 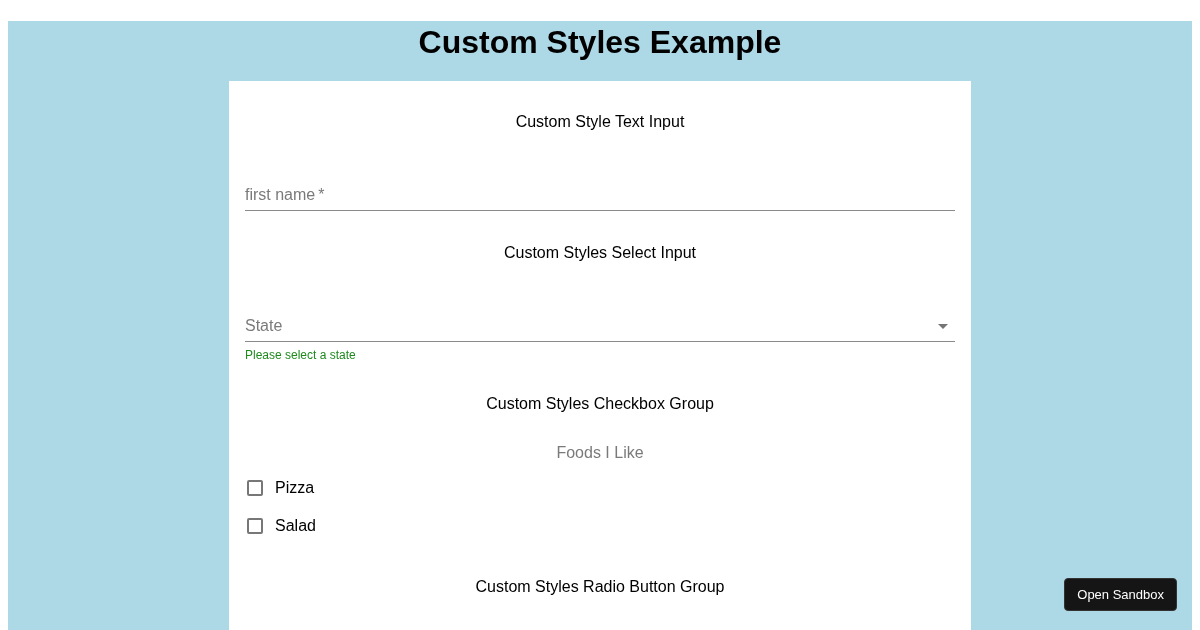 What do you see at coordinates (600, 42) in the screenshot?
I see `page-title: Custom Styles Example` at bounding box center [600, 42].